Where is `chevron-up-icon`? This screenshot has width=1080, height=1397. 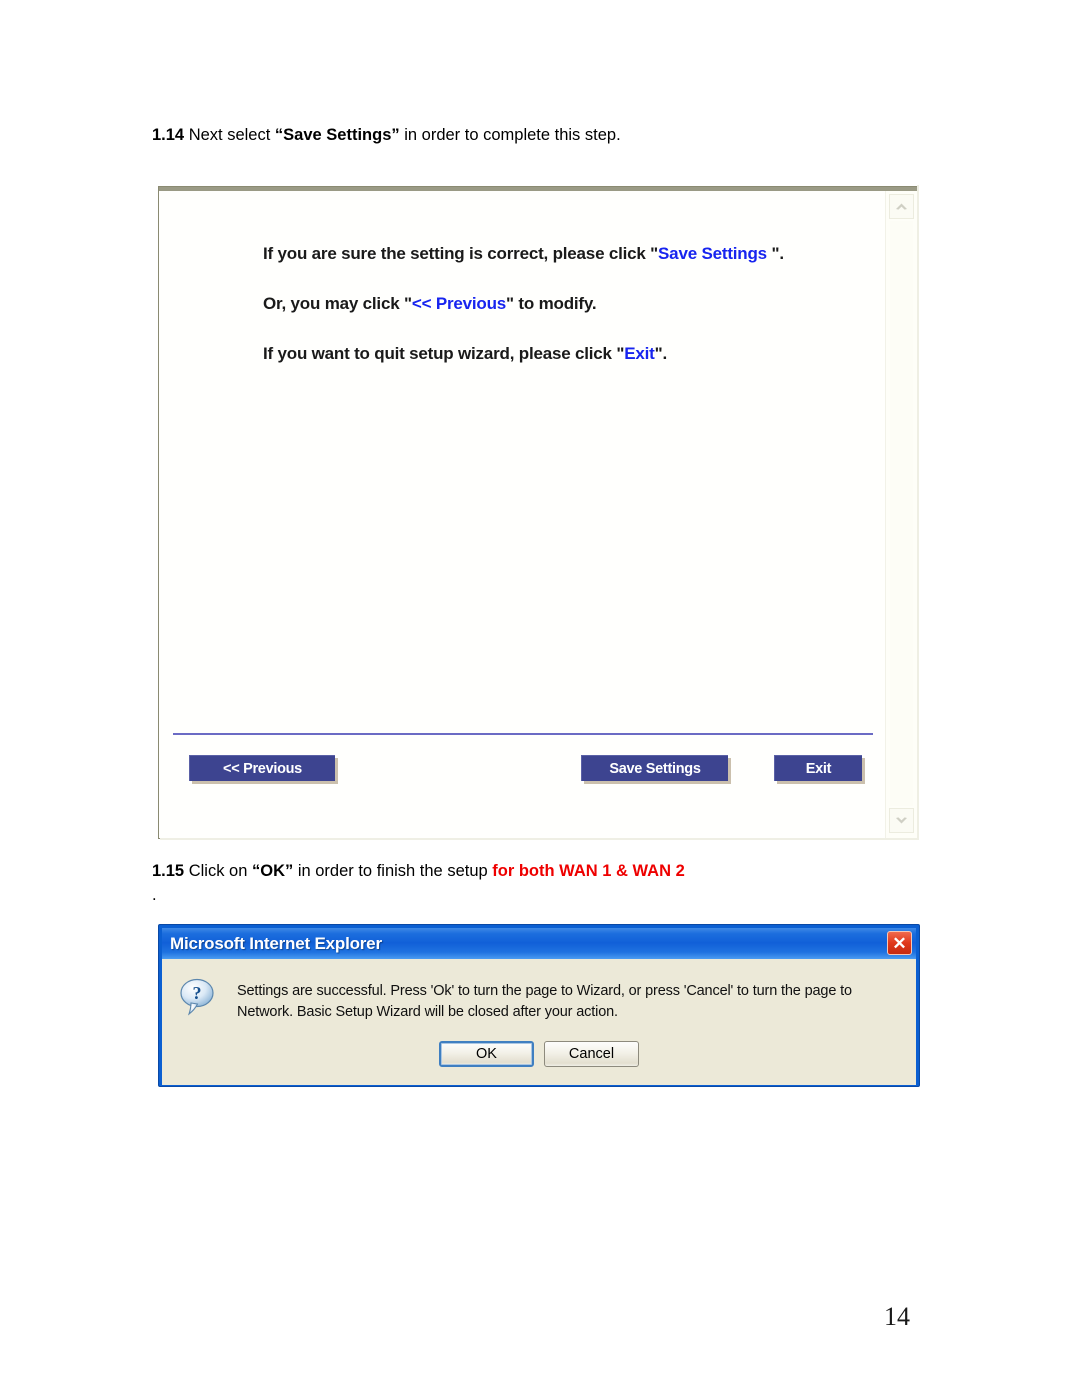
chevron-up-icon is located at coordinates (901, 206).